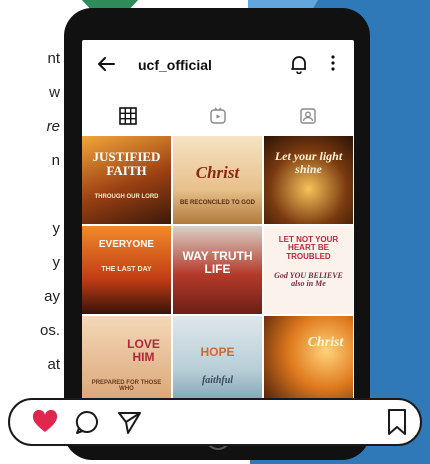  What do you see at coordinates (126, 244) in the screenshot?
I see `post-caption: EVERYONE` at bounding box center [126, 244].